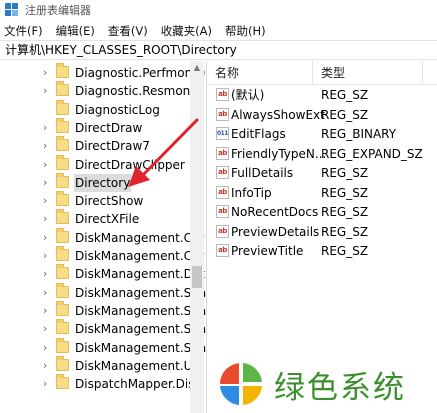 This screenshot has width=437, height=413. Describe the element at coordinates (107, 219) in the screenshot. I see `tree-item-label: DirectXFile` at that location.